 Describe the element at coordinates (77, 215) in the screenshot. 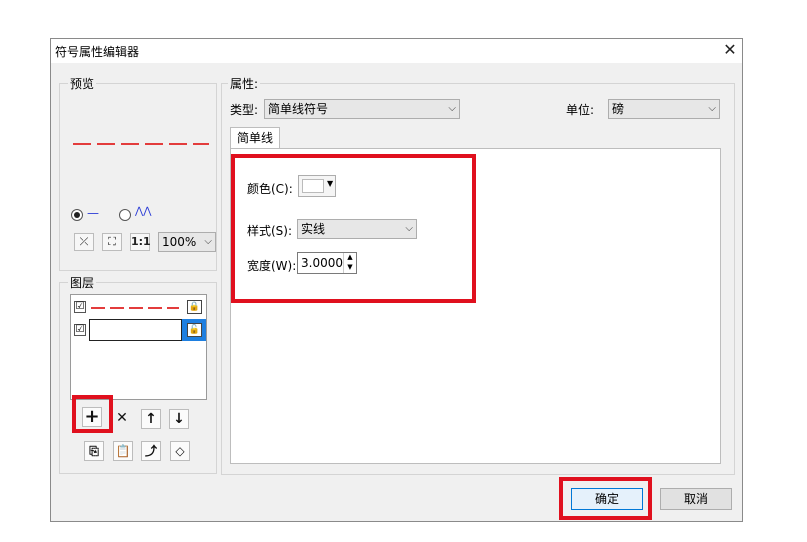

I see `radio-line-preview` at that location.